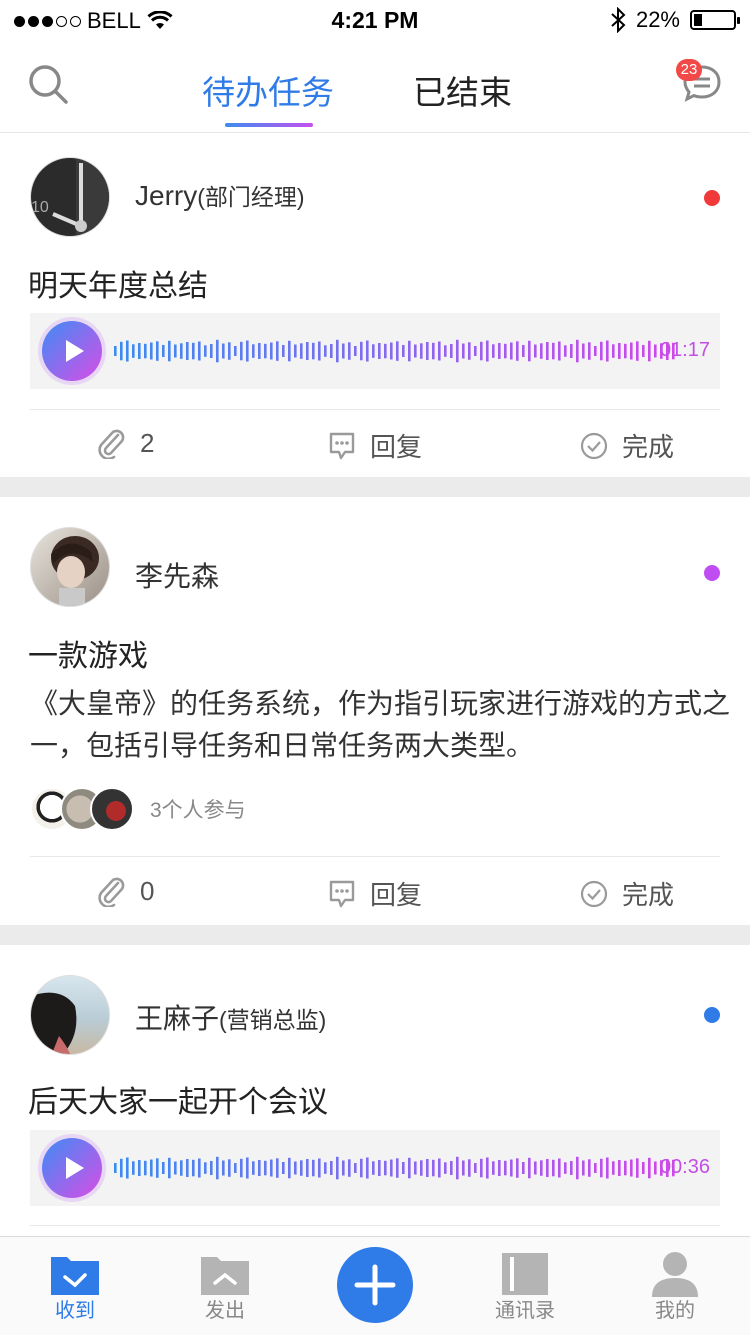  What do you see at coordinates (269, 125) in the screenshot?
I see `active-tab-indicator` at bounding box center [269, 125].